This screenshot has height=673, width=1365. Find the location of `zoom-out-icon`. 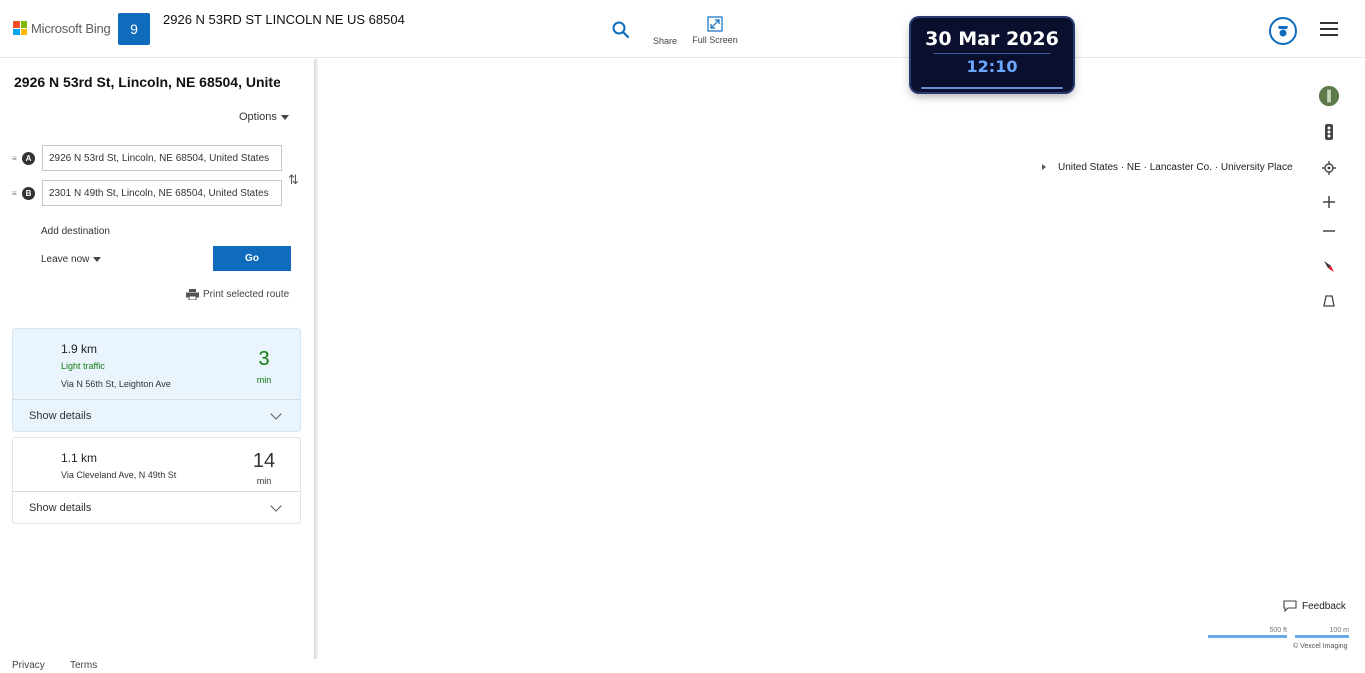

zoom-out-icon is located at coordinates (1329, 231).